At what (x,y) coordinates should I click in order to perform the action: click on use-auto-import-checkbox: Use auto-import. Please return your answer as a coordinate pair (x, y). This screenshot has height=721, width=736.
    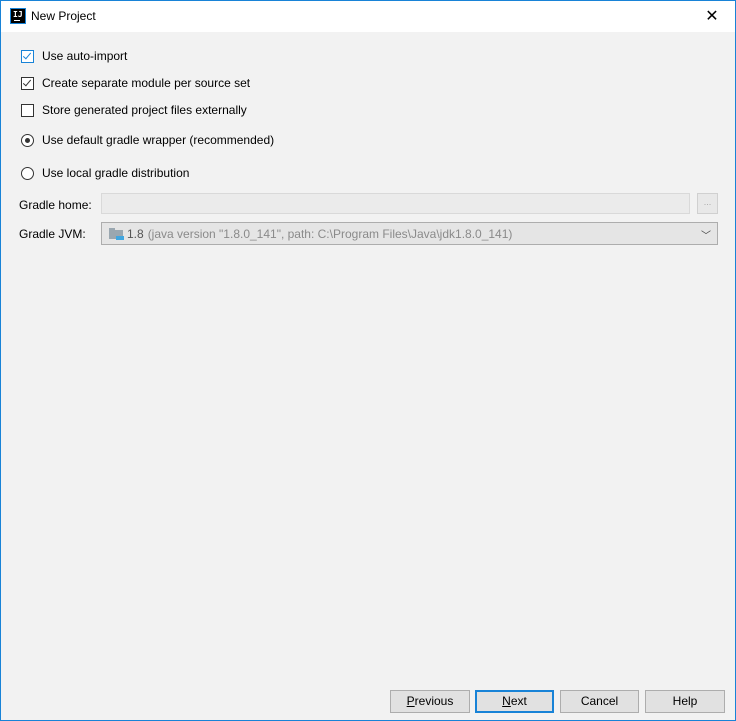
    Looking at the image, I should click on (74, 56).